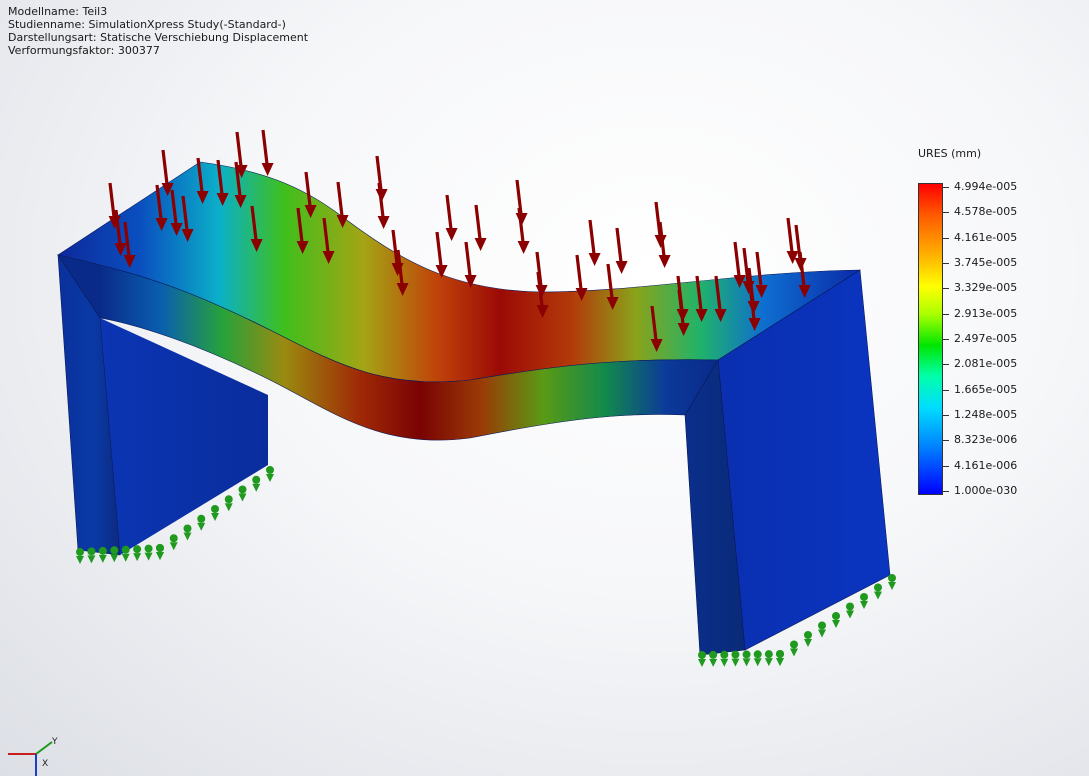 The height and width of the screenshot is (776, 1089). I want to click on legend-tick-label: 4.161e-006, so click(986, 465).